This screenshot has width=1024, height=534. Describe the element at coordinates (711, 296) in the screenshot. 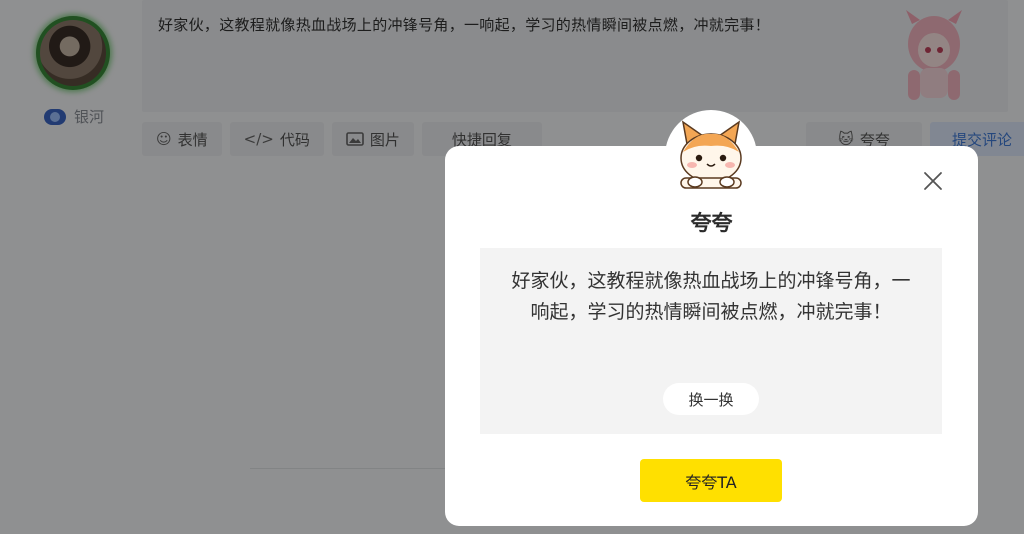

I see `praise-message: 好家伙，这教程就像热血战场上的冲锋号角，一响起，学习的热情瞬间被点燃，冲就完事！` at that location.